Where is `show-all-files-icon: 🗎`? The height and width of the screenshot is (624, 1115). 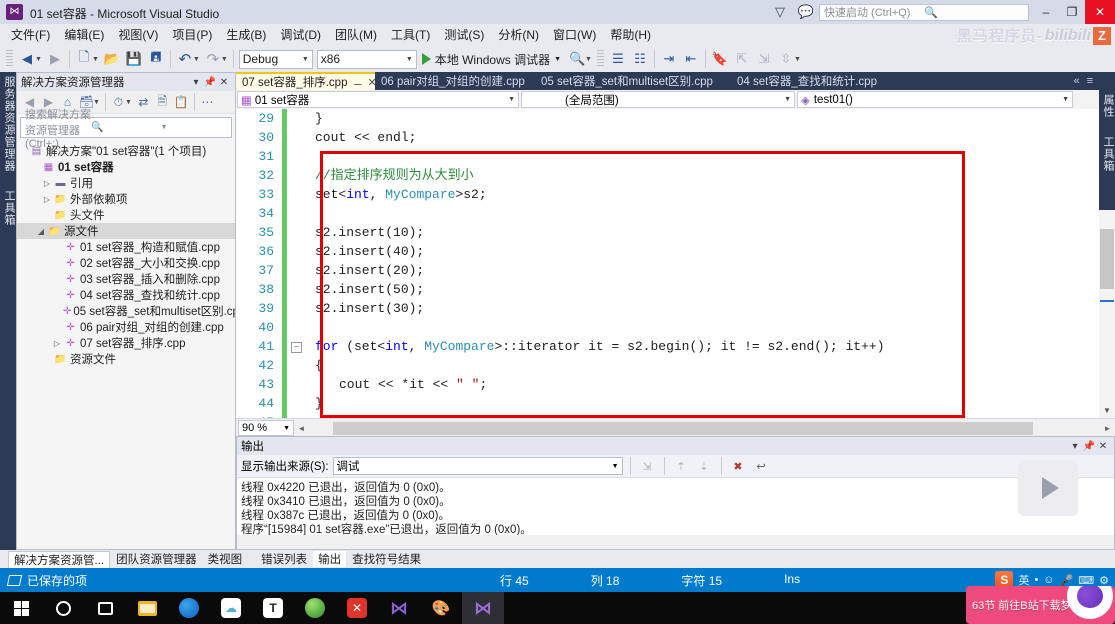
show-all-files-icon: 🗎 is located at coordinates (162, 102).